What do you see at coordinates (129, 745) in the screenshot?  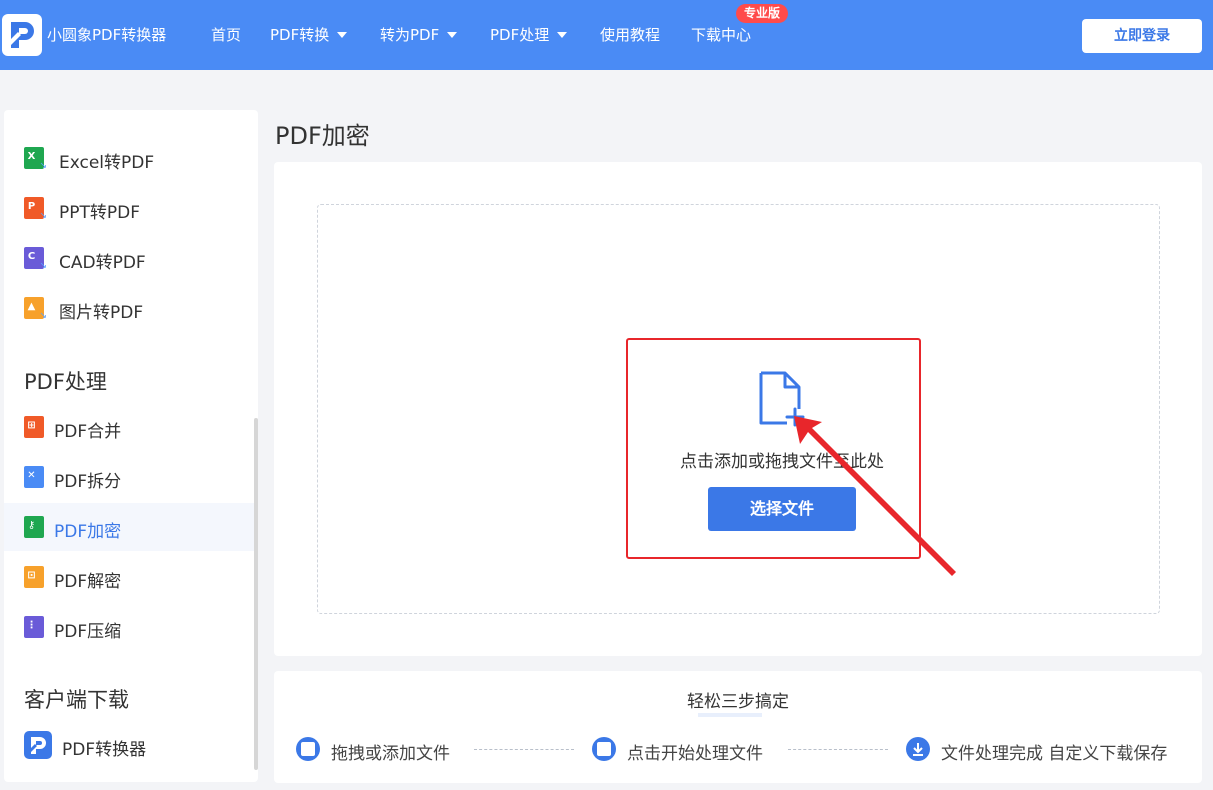 I see `sidebar-item-pdf-converter-app: PDF转换器` at bounding box center [129, 745].